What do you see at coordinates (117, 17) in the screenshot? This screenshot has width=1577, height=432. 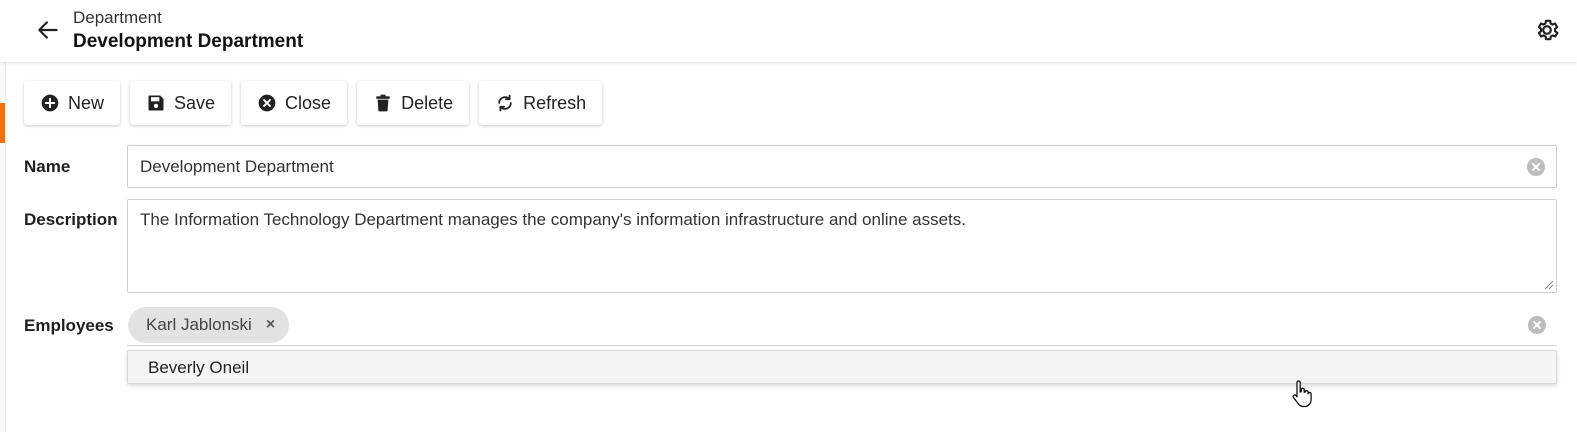 I see `page-subtitle: Department` at bounding box center [117, 17].